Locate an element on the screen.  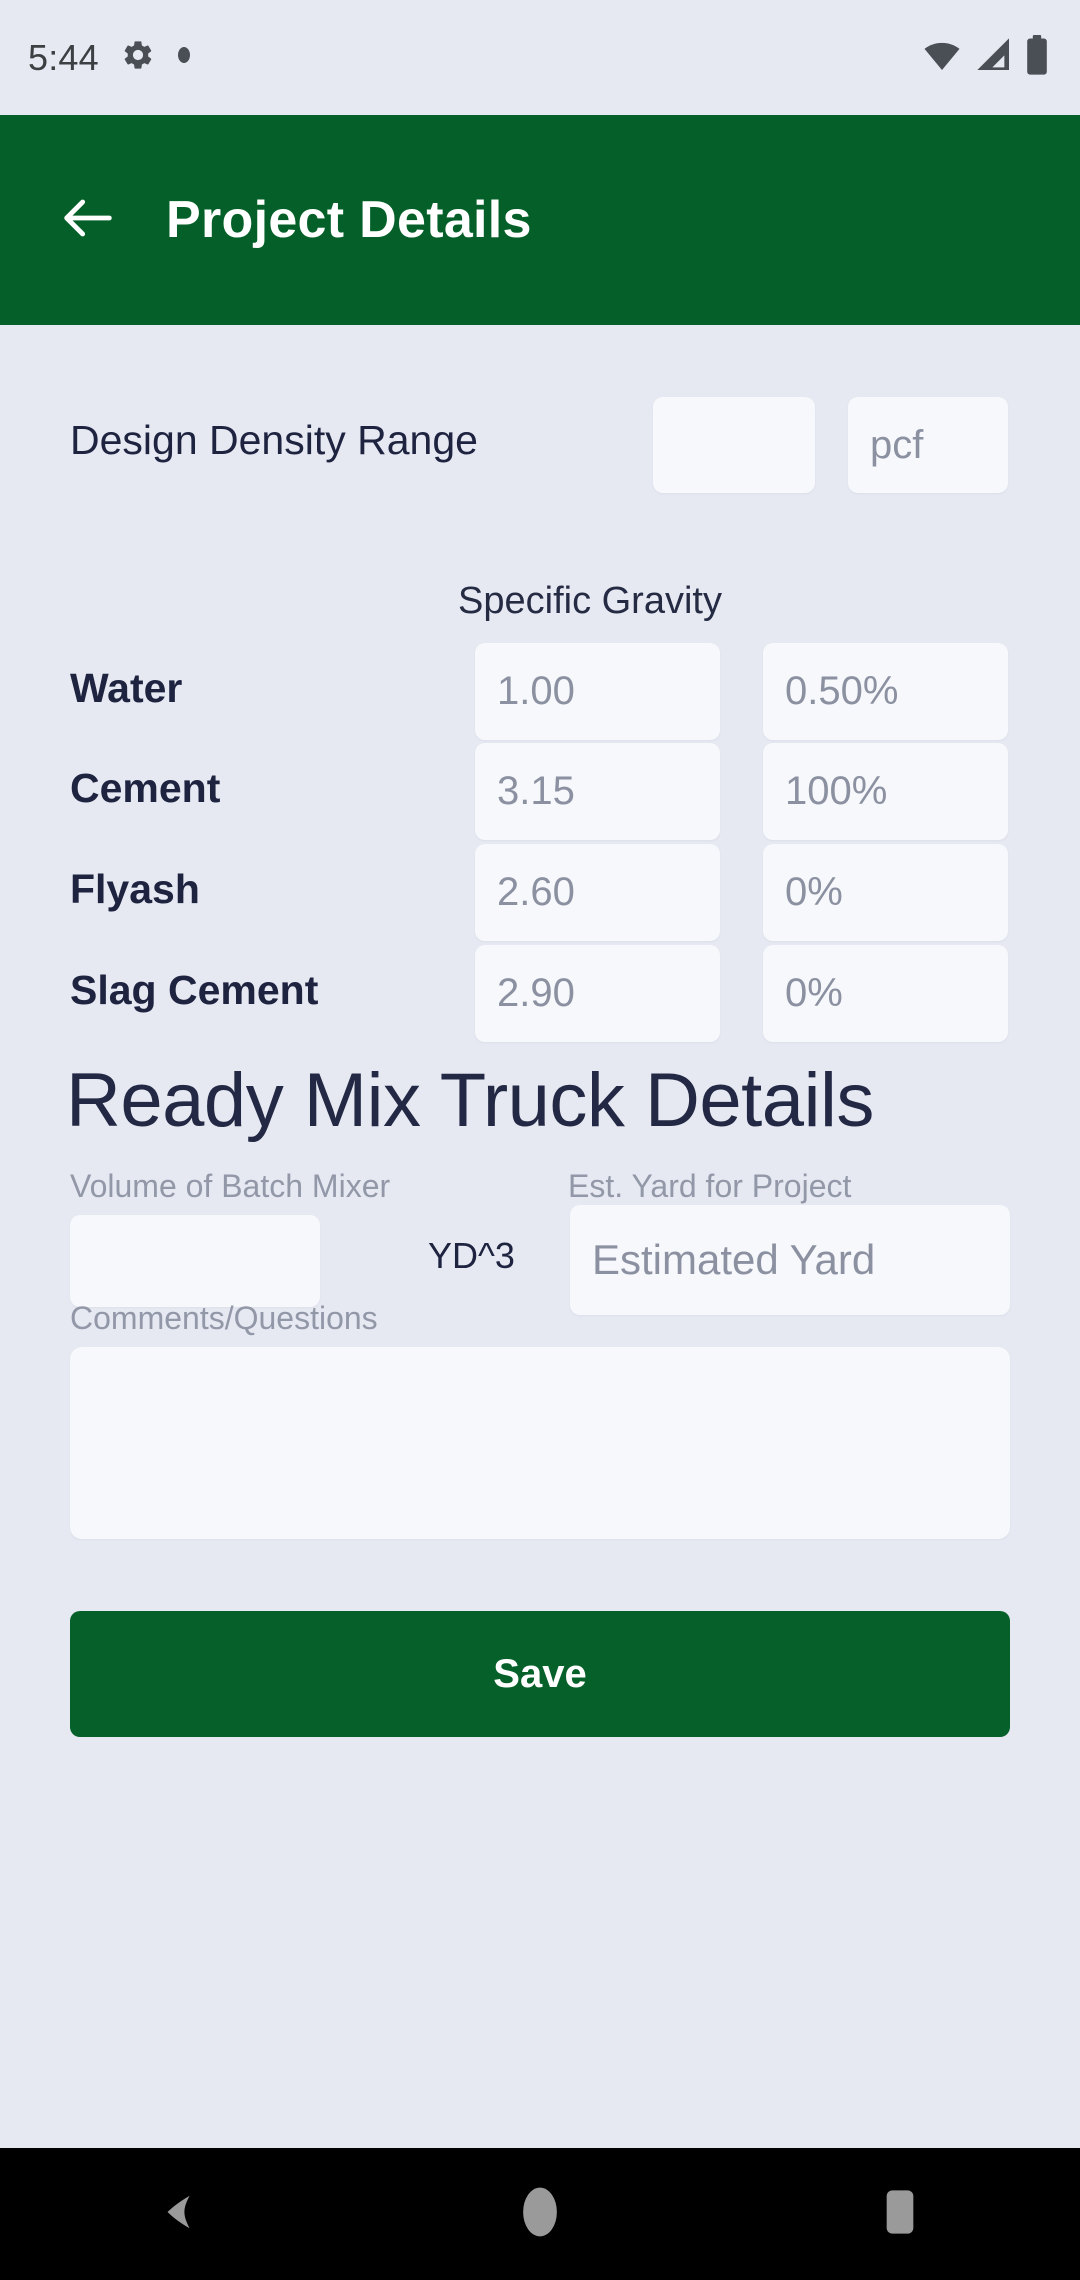
material-row-cement: Cement 3.15 100% is located at coordinates (540, 793).